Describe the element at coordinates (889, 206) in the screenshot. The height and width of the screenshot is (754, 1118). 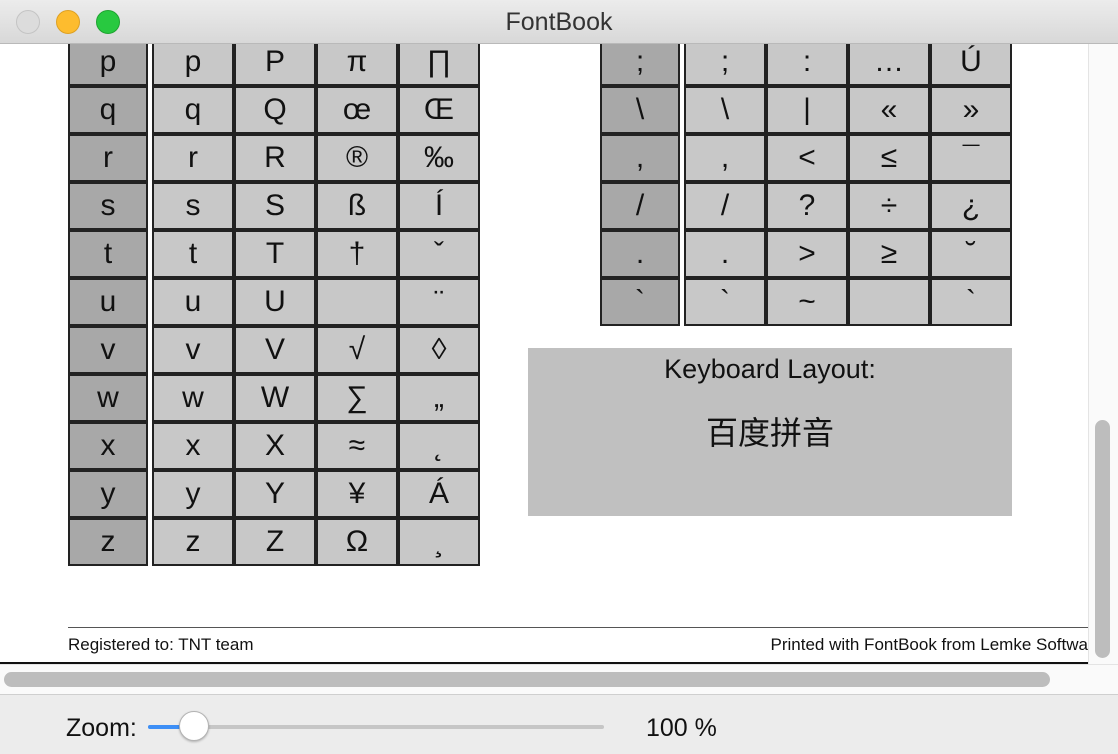
I see `glyph-cell: ÷` at that location.